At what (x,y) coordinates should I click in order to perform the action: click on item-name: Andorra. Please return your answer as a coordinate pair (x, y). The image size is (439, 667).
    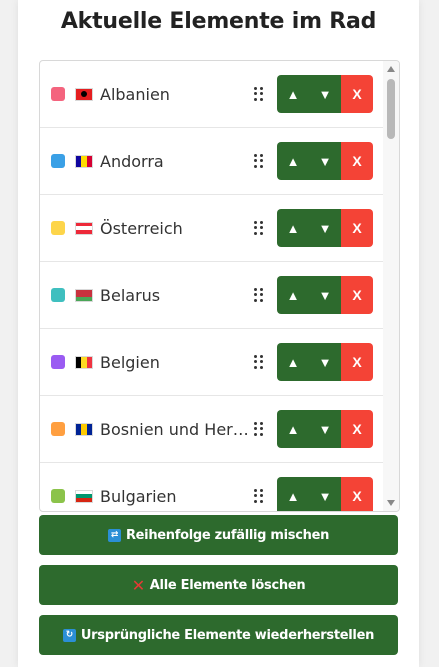
    Looking at the image, I should click on (132, 161).